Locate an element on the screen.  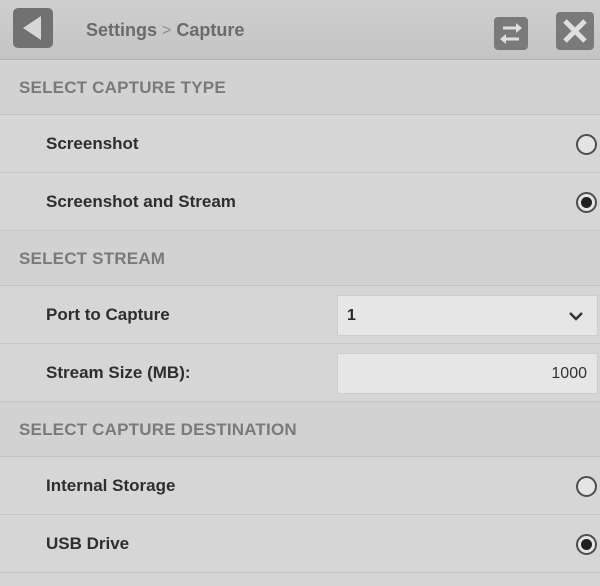
back-button is located at coordinates (33, 28).